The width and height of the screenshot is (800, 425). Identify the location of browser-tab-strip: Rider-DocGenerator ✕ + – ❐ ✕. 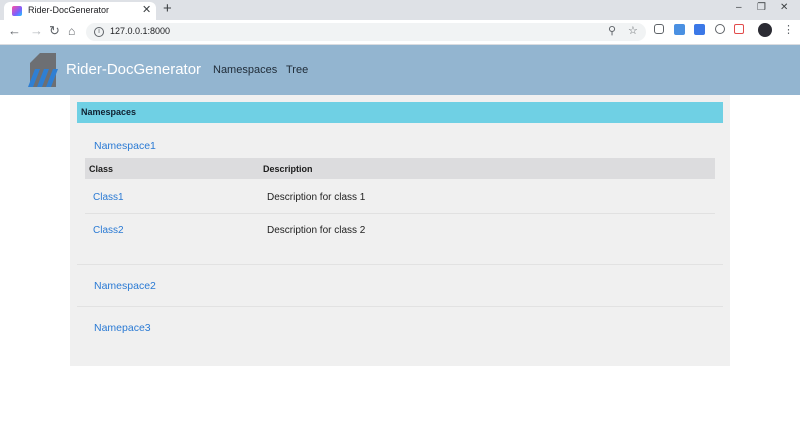
(400, 10).